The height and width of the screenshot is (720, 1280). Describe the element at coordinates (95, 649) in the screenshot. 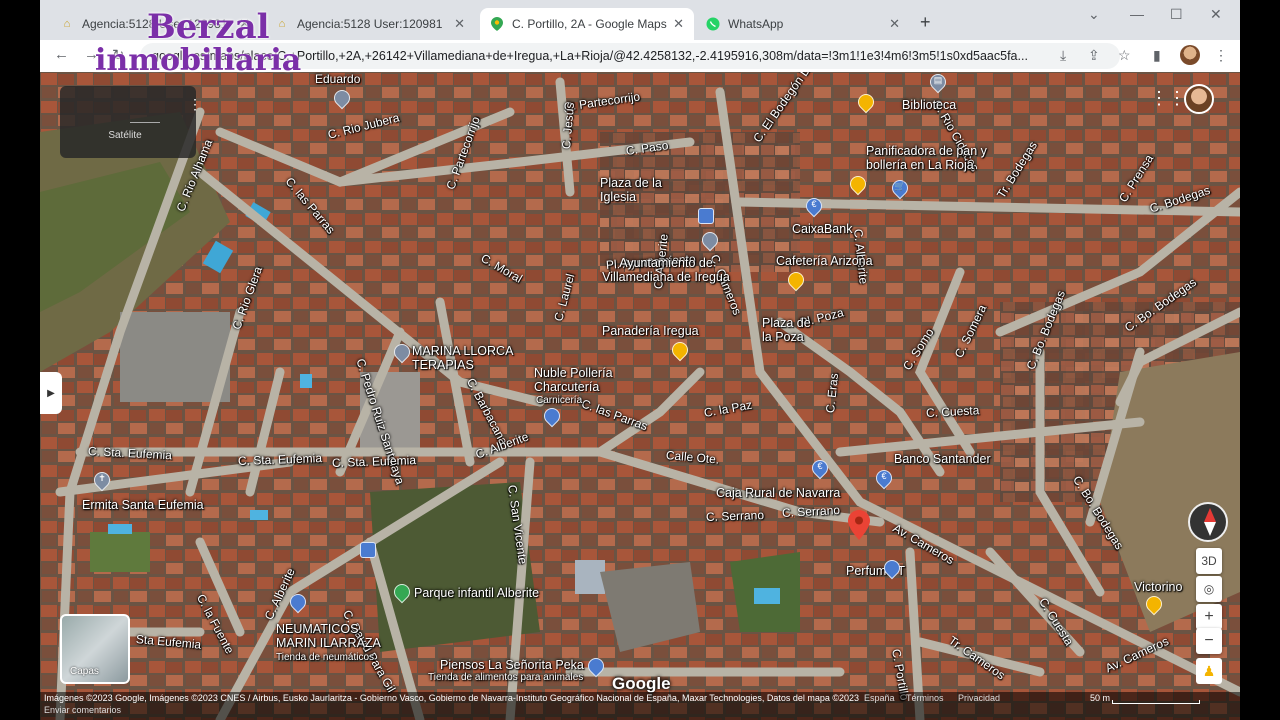

I see `layers-button: Capas` at that location.